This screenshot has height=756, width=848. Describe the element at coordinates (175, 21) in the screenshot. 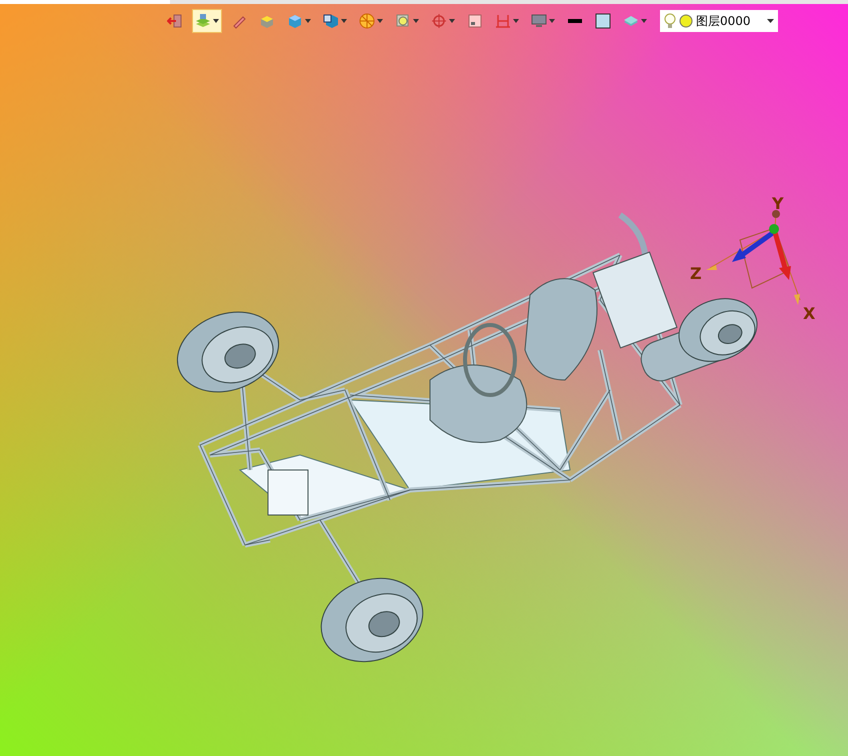

I see `exit-icon` at that location.